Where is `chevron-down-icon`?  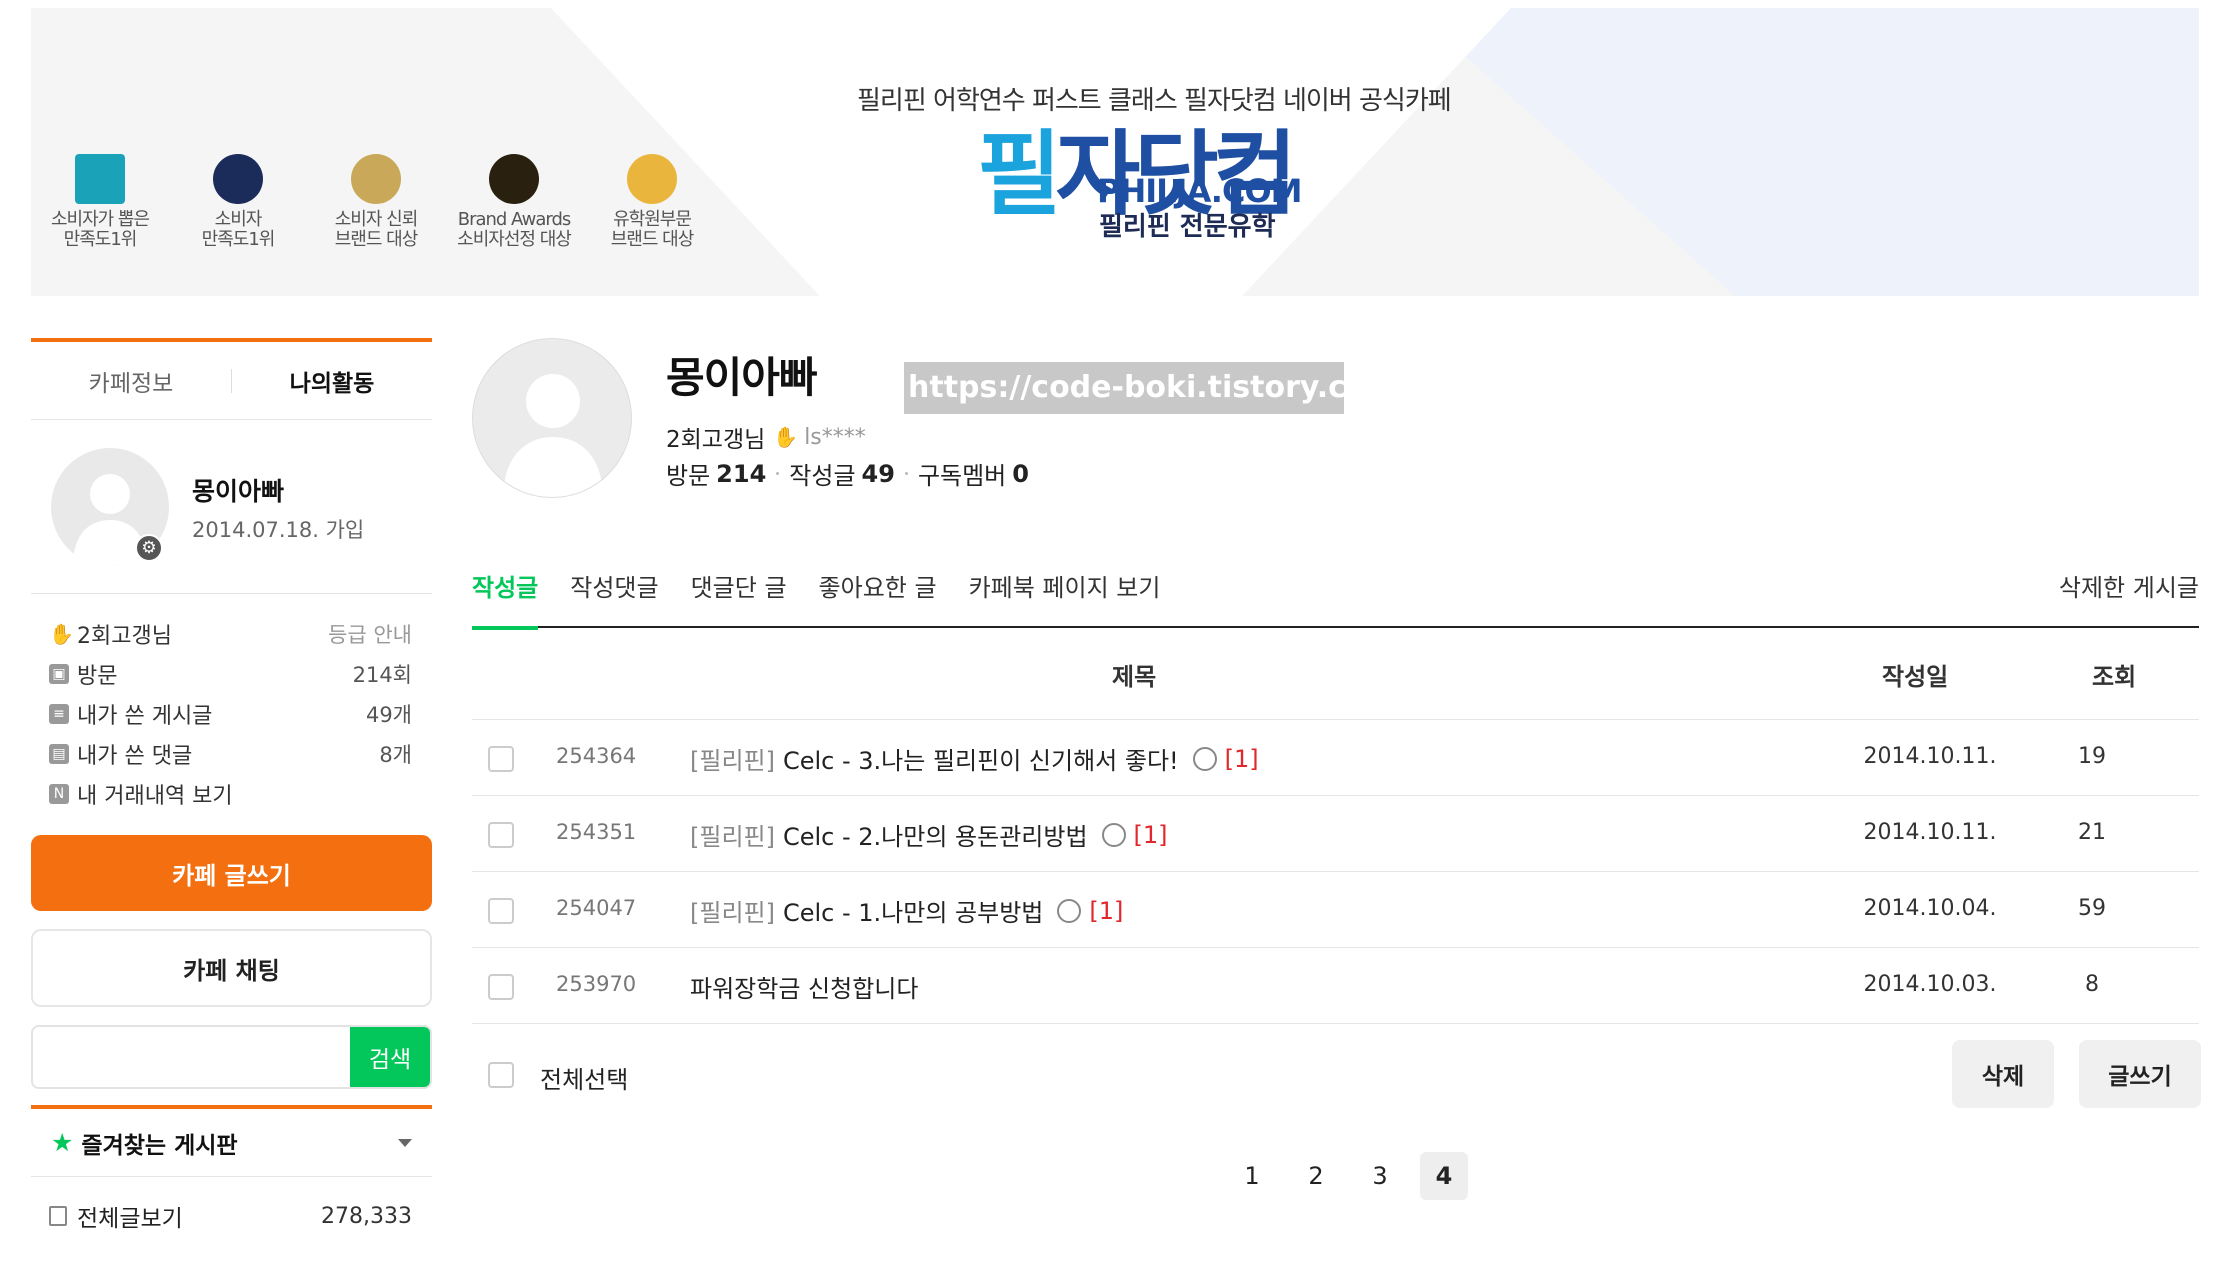
chevron-down-icon is located at coordinates (405, 1142).